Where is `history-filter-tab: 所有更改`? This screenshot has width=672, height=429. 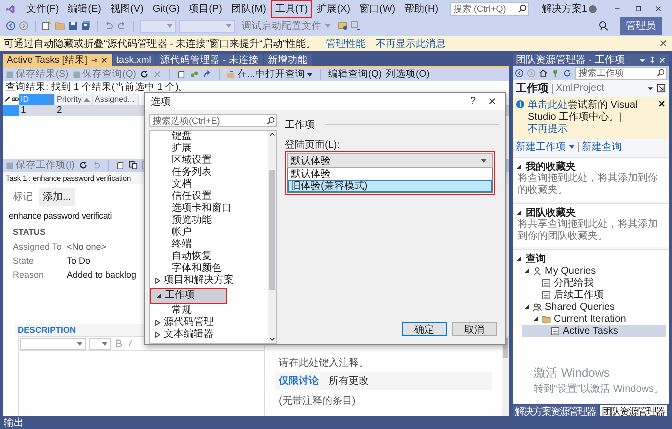
history-filter-tab: 所有更改 is located at coordinates (349, 381).